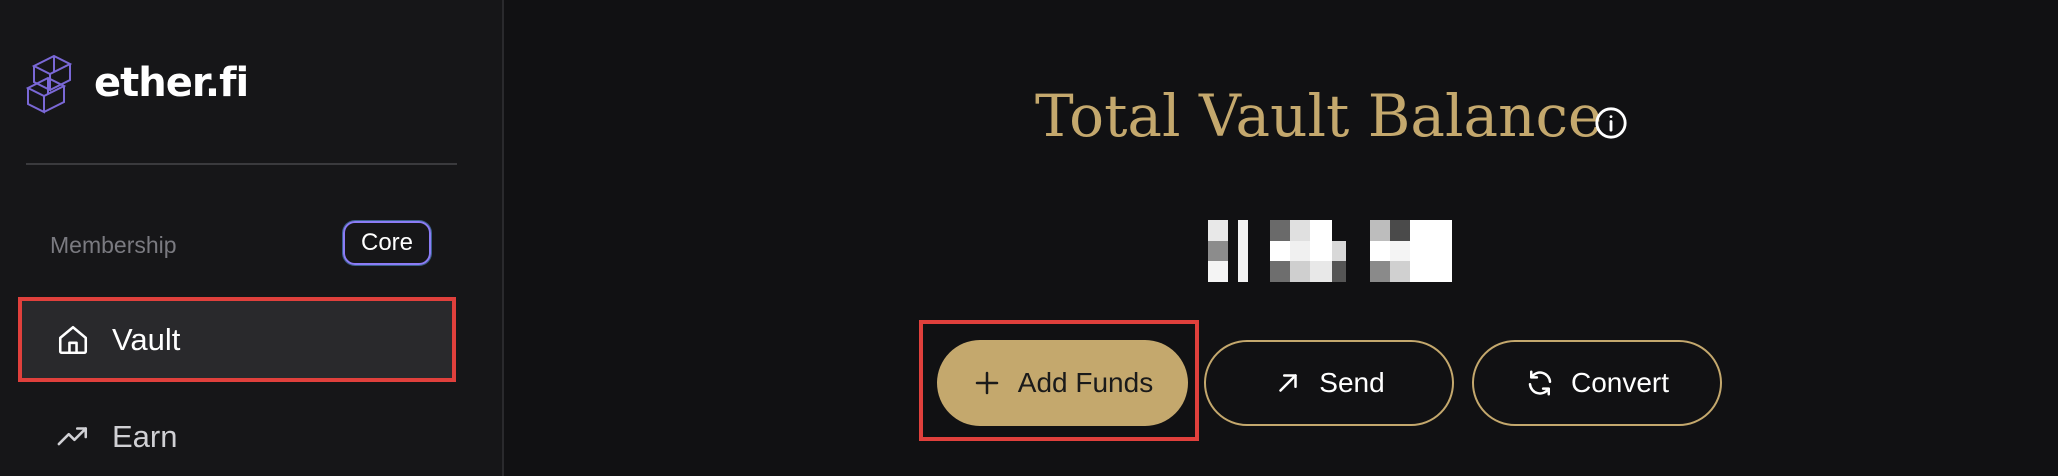 The height and width of the screenshot is (476, 2058). What do you see at coordinates (171, 83) in the screenshot?
I see `logo-text: ether.fi` at bounding box center [171, 83].